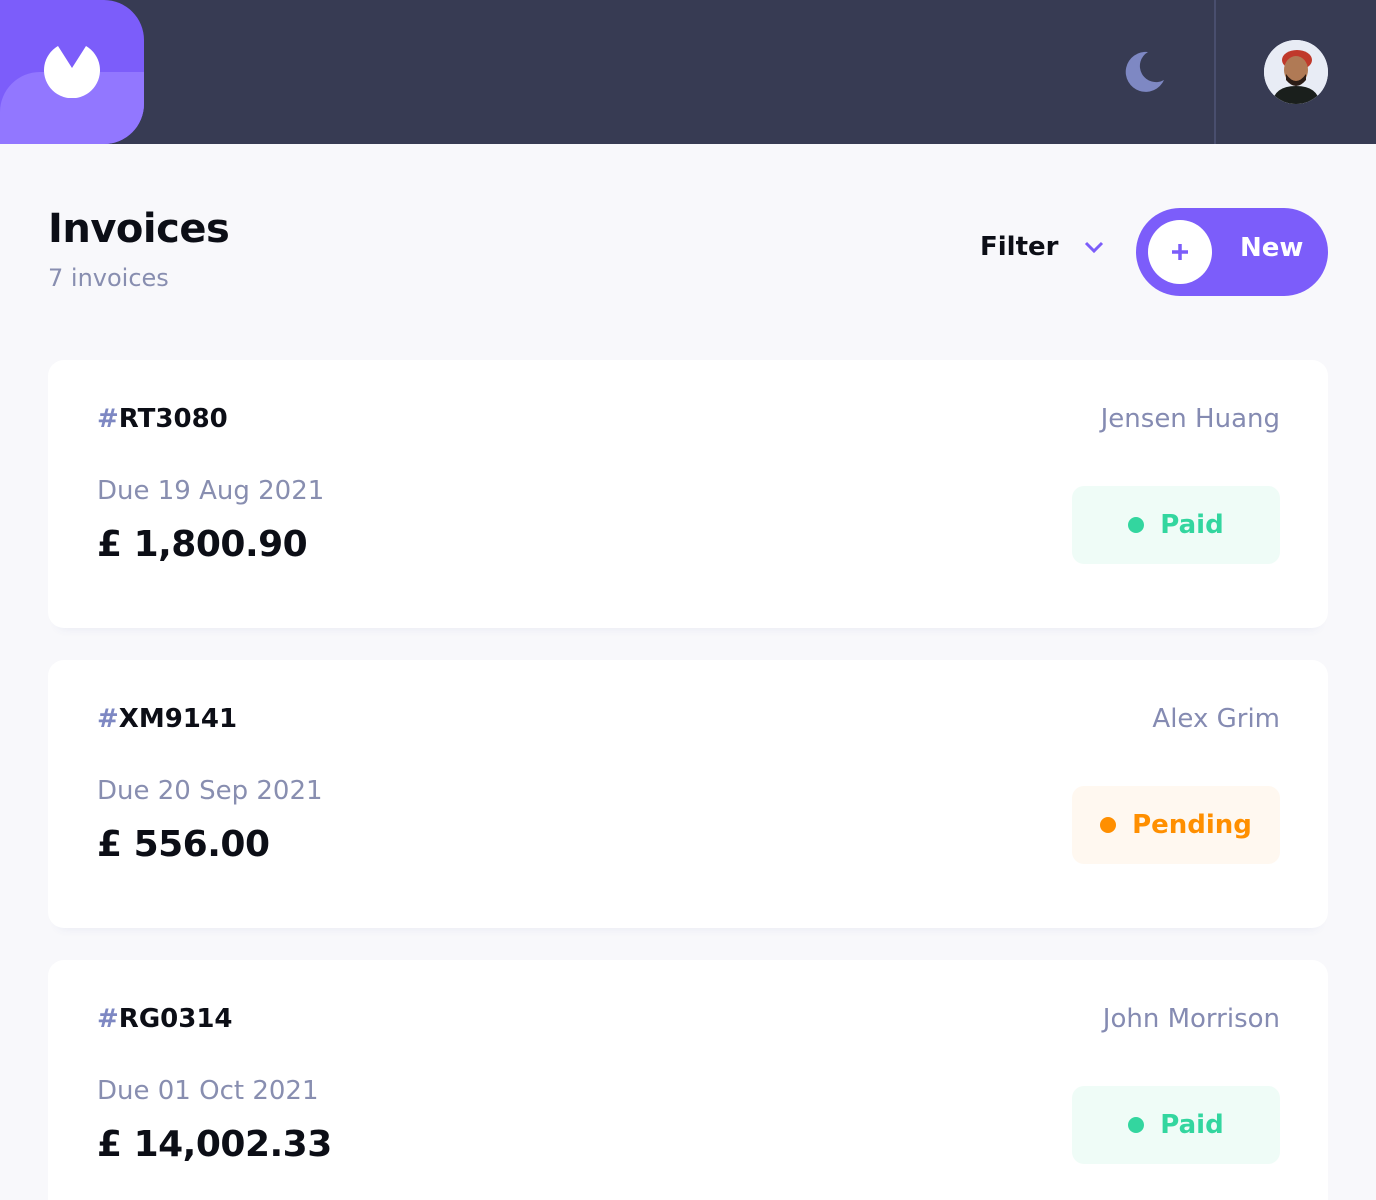 This screenshot has width=1376, height=1200. I want to click on chevron-down-icon, so click(1094, 247).